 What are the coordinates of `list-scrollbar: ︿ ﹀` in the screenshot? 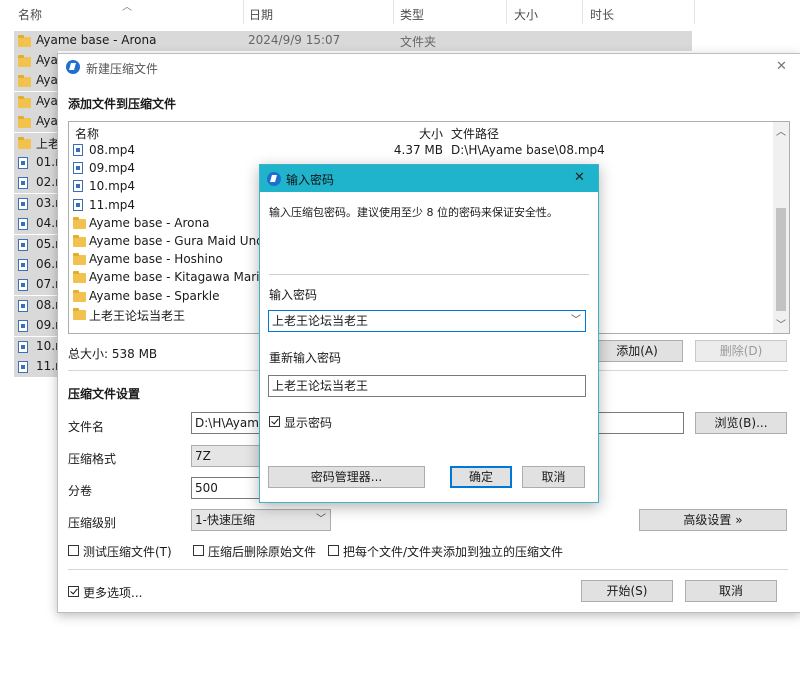 It's located at (781, 227).